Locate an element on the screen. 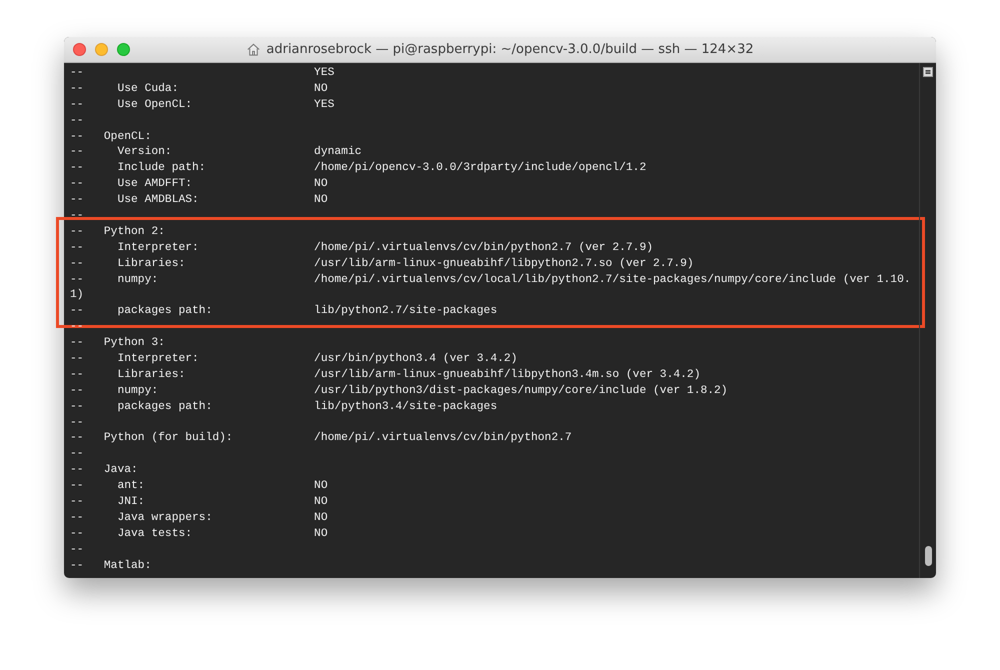 The height and width of the screenshot is (670, 1000). terminal-line: -- OpenCL: is located at coordinates (111, 137).